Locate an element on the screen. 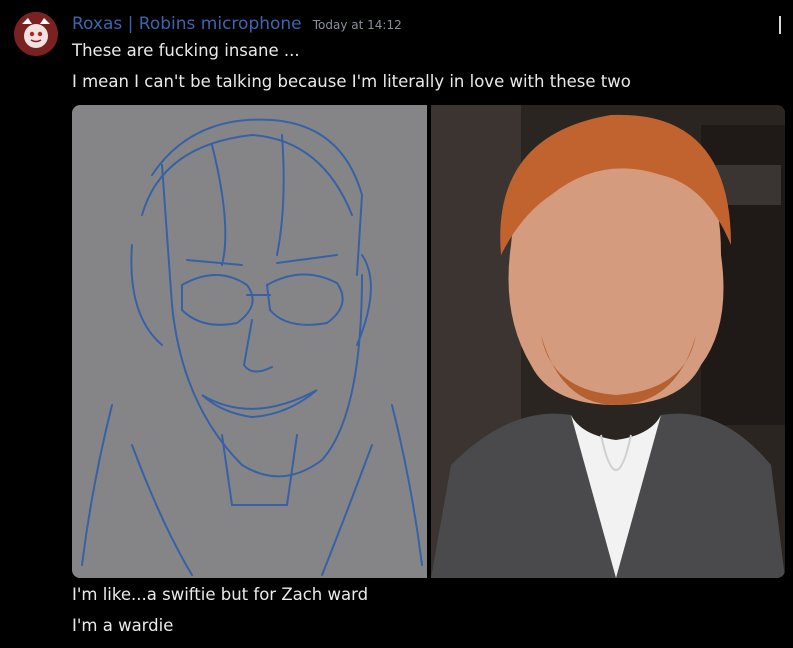 Image resolution: width=793 pixels, height=648 pixels. message-text: I'm a wardie is located at coordinates (123, 625).